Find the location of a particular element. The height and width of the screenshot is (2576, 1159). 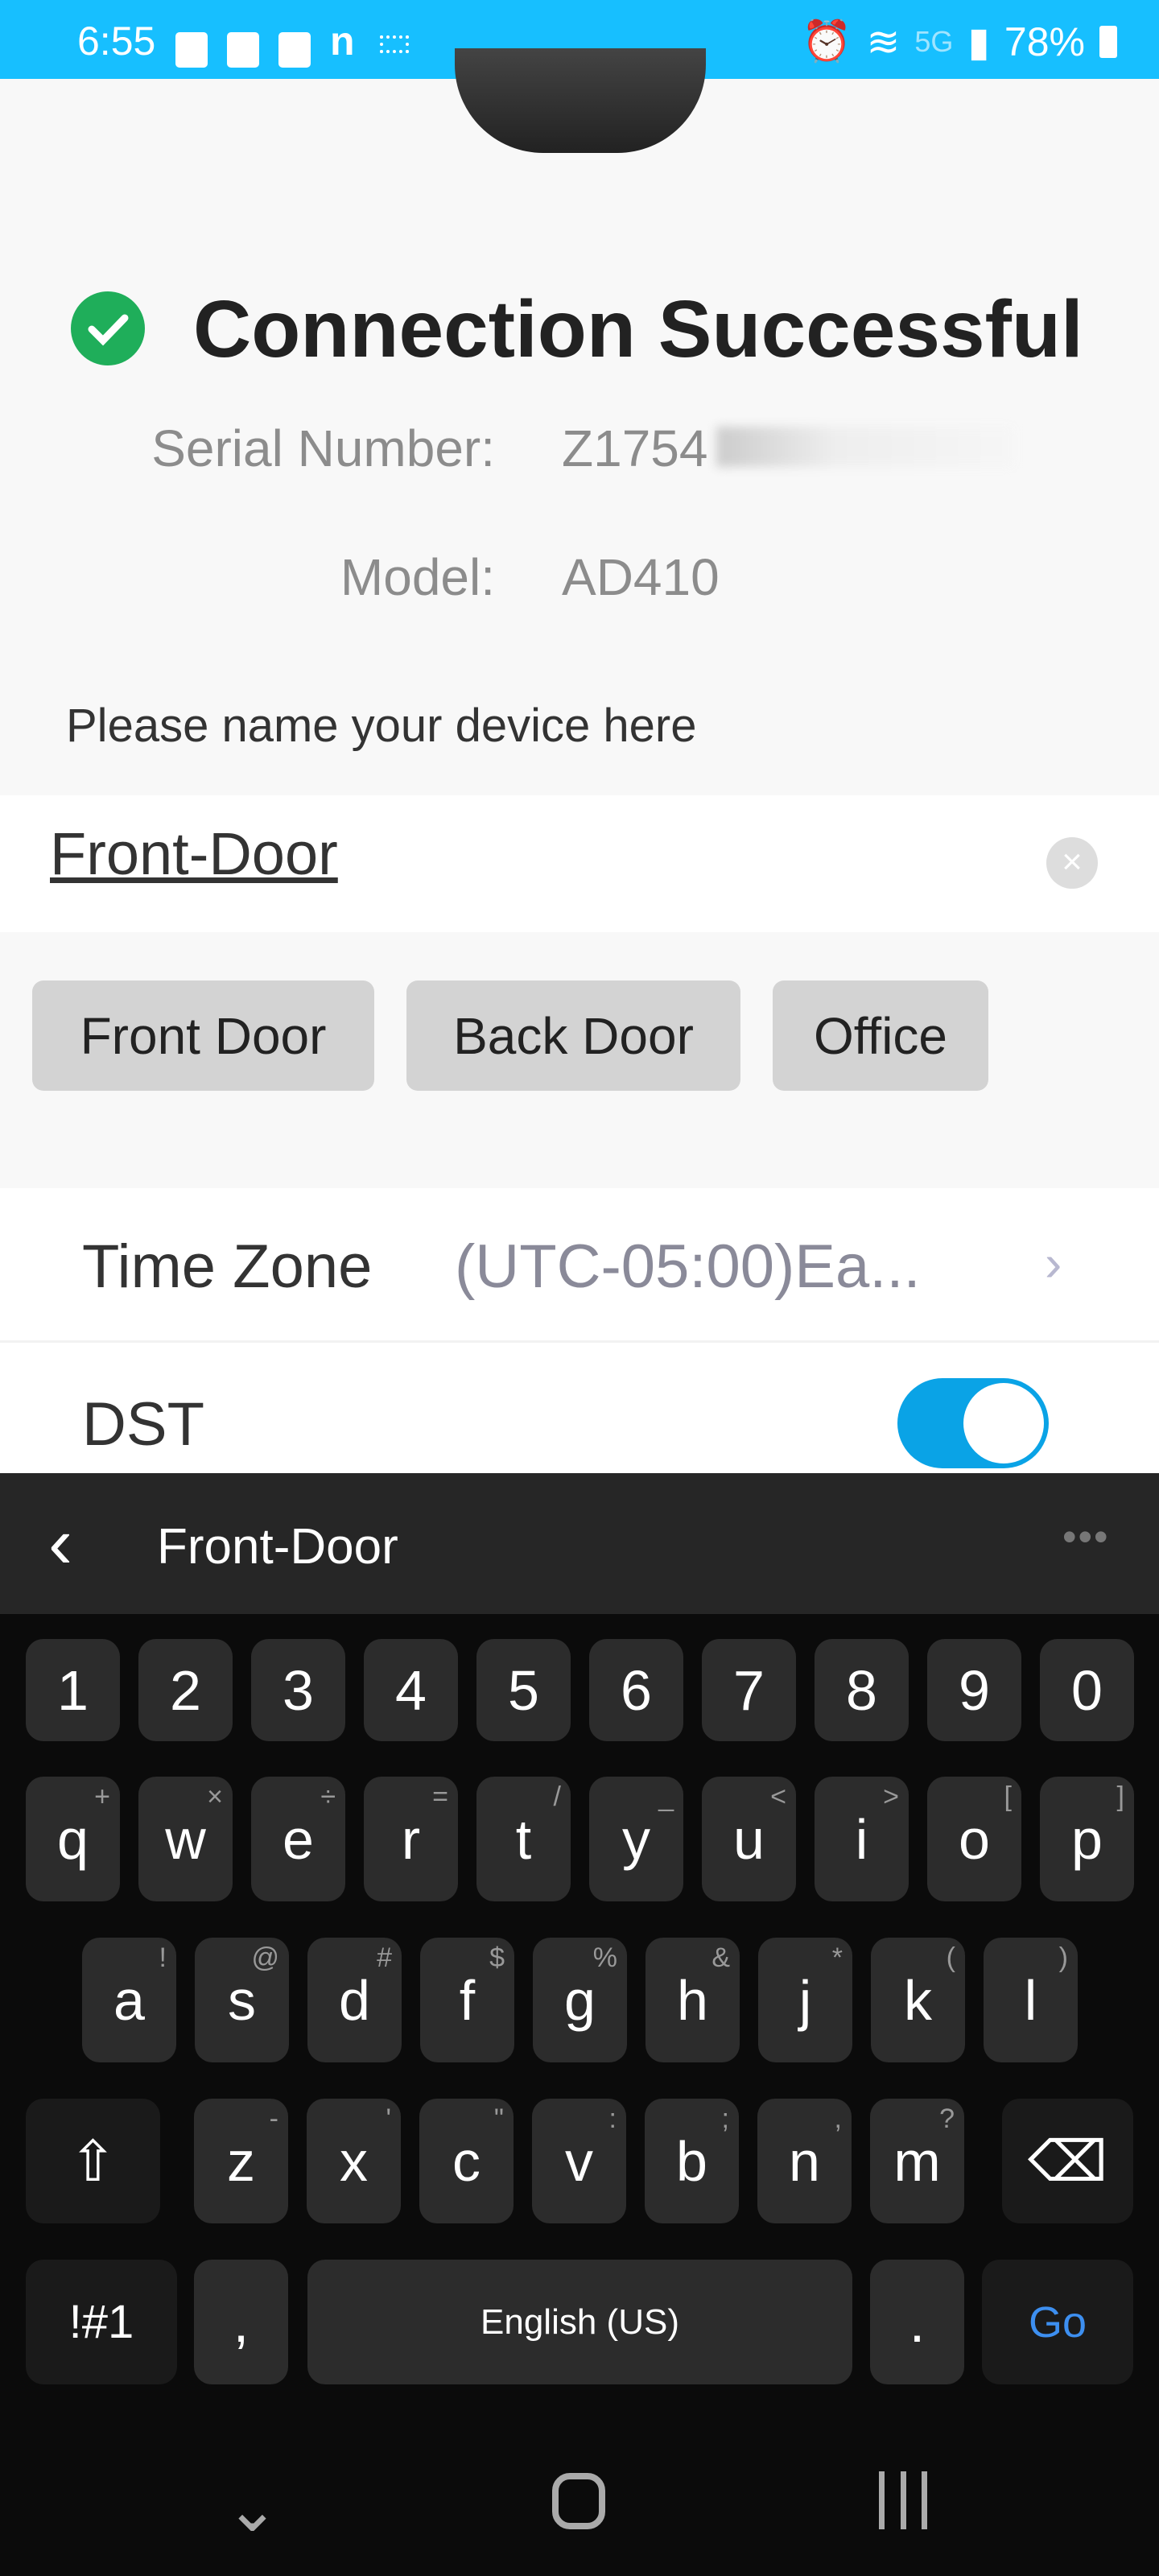

key-o: o[ is located at coordinates (974, 1839).